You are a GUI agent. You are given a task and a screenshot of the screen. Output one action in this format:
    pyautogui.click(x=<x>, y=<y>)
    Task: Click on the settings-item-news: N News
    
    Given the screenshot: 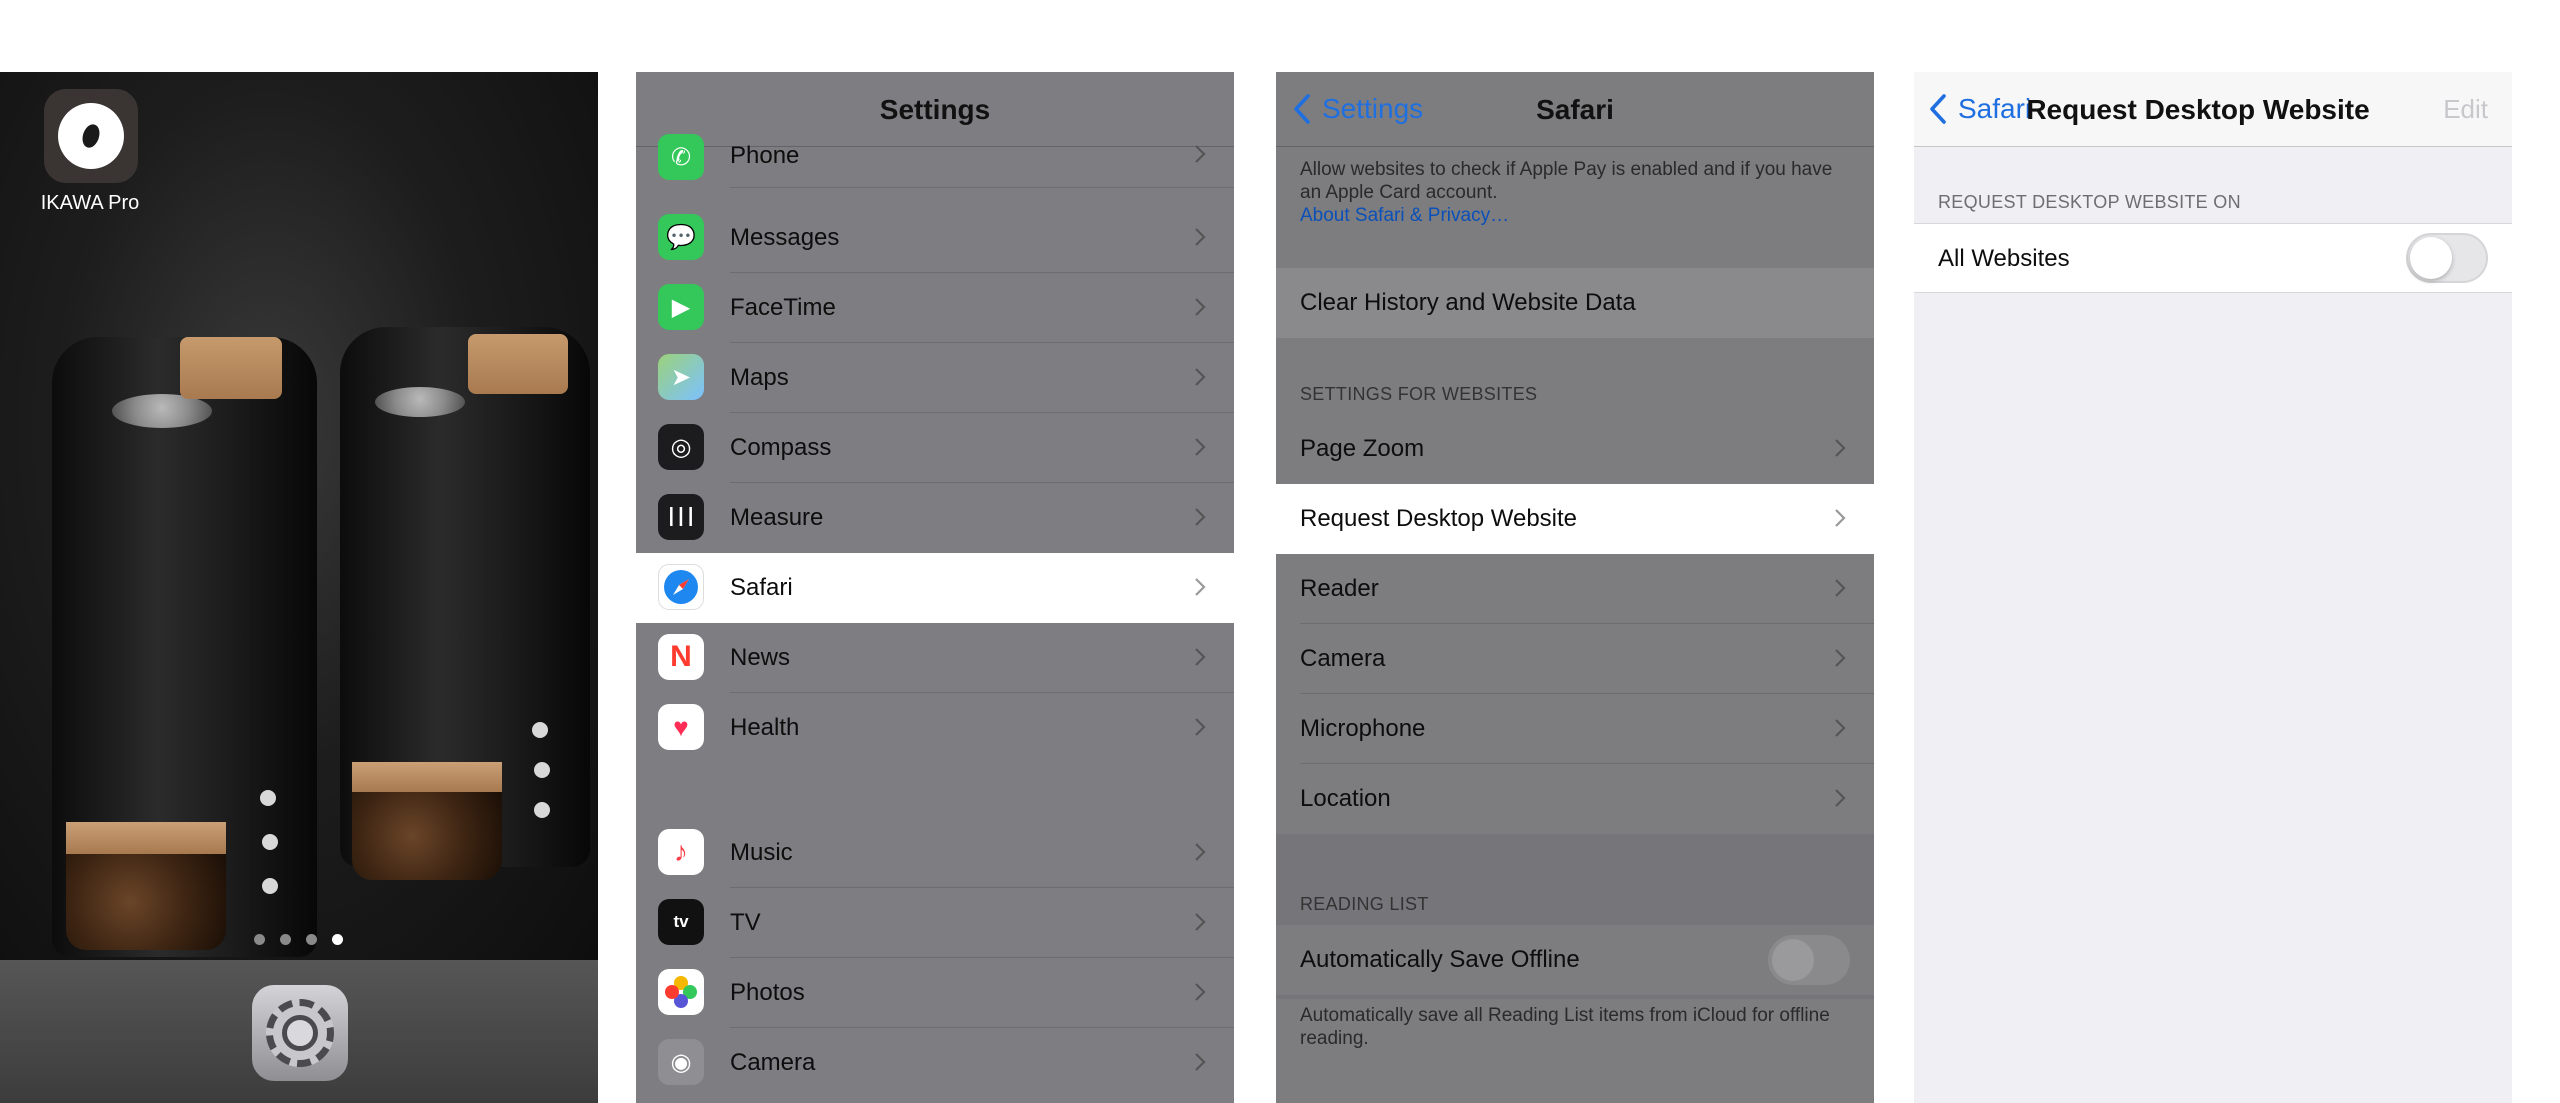 What is the action you would take?
    pyautogui.click(x=935, y=658)
    